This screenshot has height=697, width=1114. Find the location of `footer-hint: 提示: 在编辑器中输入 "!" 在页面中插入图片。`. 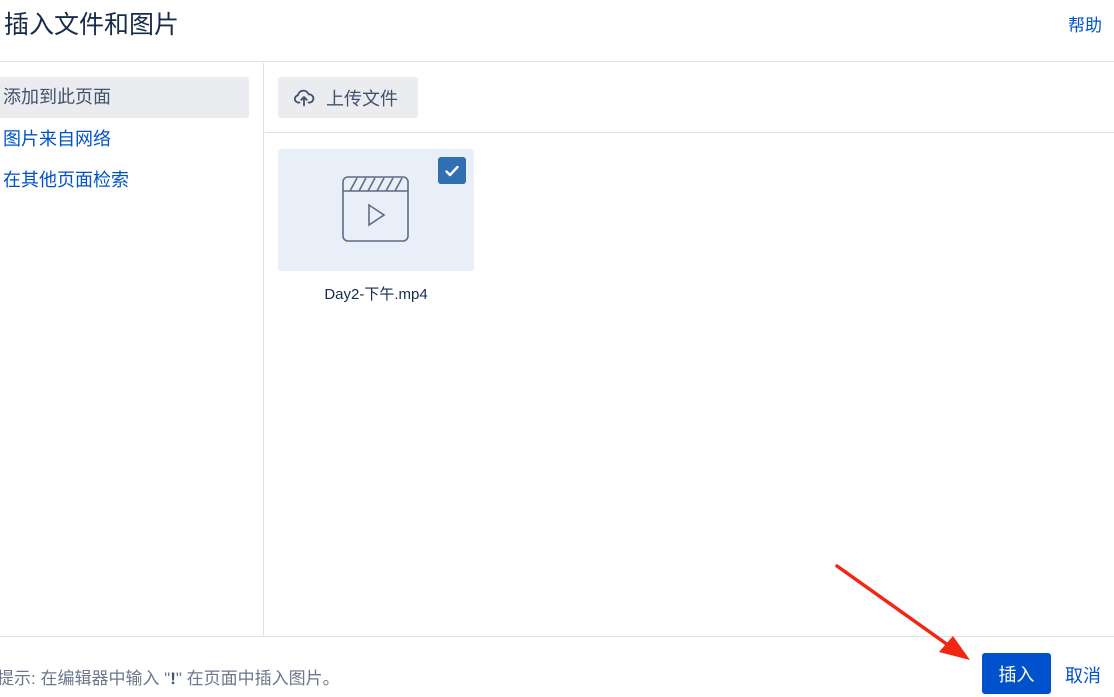

footer-hint: 提示: 在编辑器中输入 "!" 在页面中插入图片。 is located at coordinates (170, 676).